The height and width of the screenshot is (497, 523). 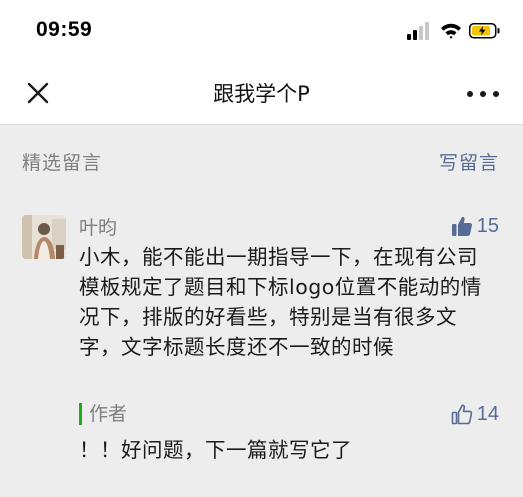 I want to click on more-dots-icon, so click(x=483, y=94).